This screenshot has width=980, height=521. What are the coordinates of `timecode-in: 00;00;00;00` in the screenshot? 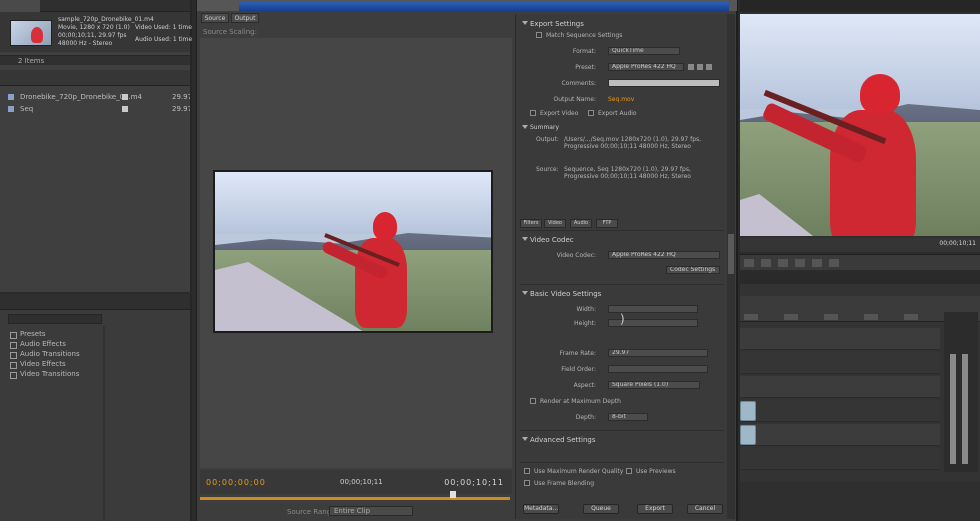 It's located at (236, 482).